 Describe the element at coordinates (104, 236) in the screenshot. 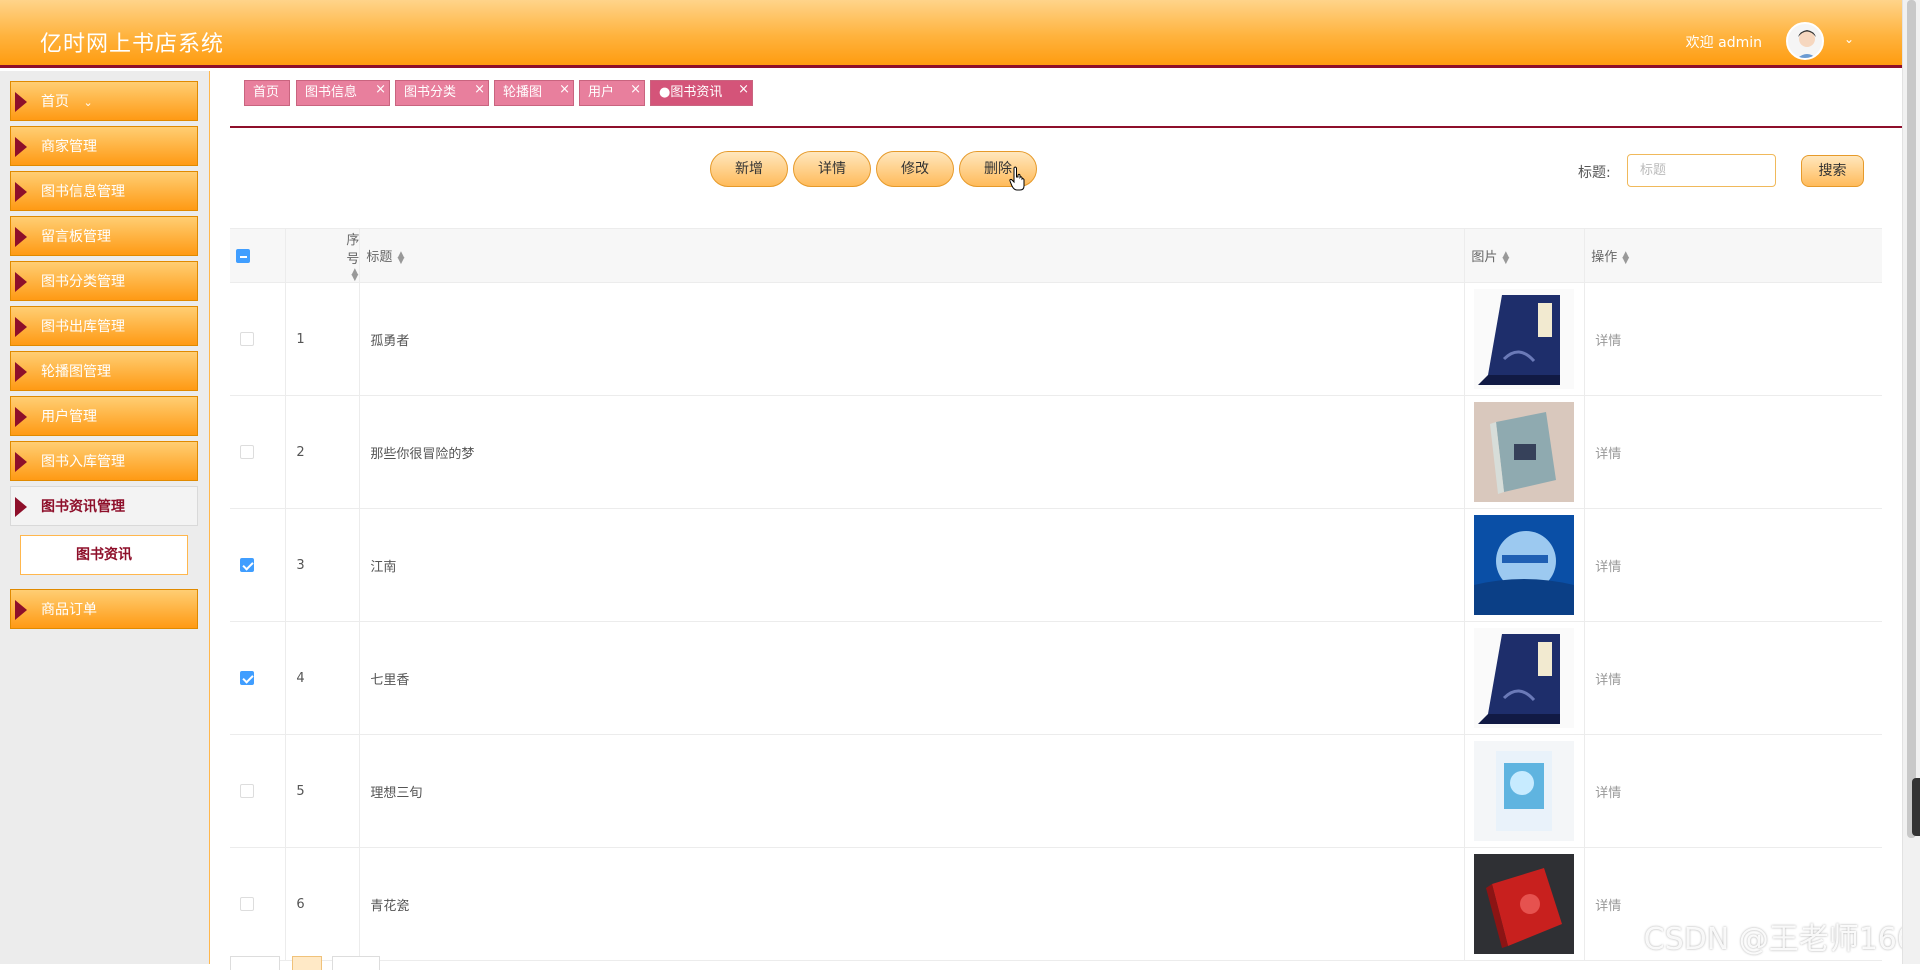

I see `sidebar-item-message-board: 留言板管理` at that location.